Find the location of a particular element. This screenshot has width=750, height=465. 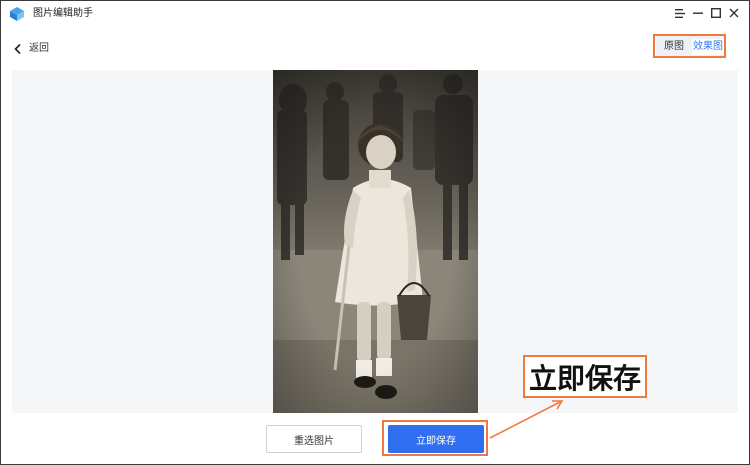

back-label: 返回 is located at coordinates (39, 48).